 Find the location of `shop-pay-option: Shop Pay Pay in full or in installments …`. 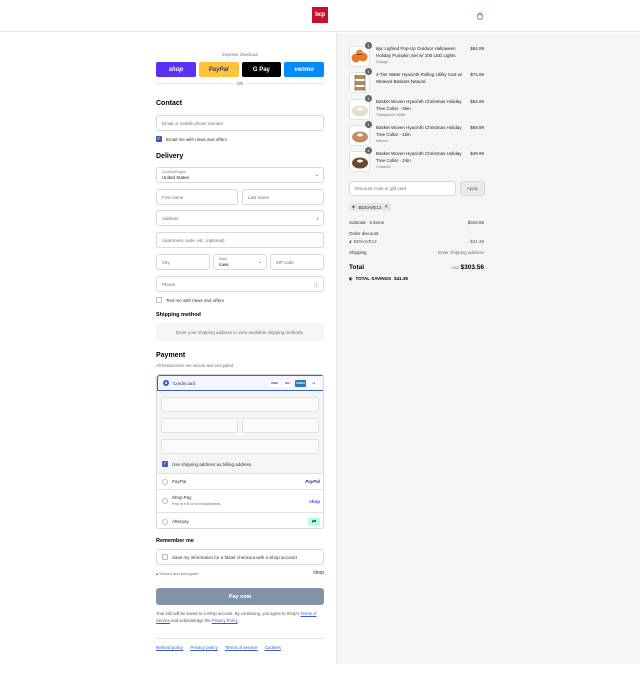

shop-pay-option: Shop Pay Pay in full or in installments … is located at coordinates (240, 500).